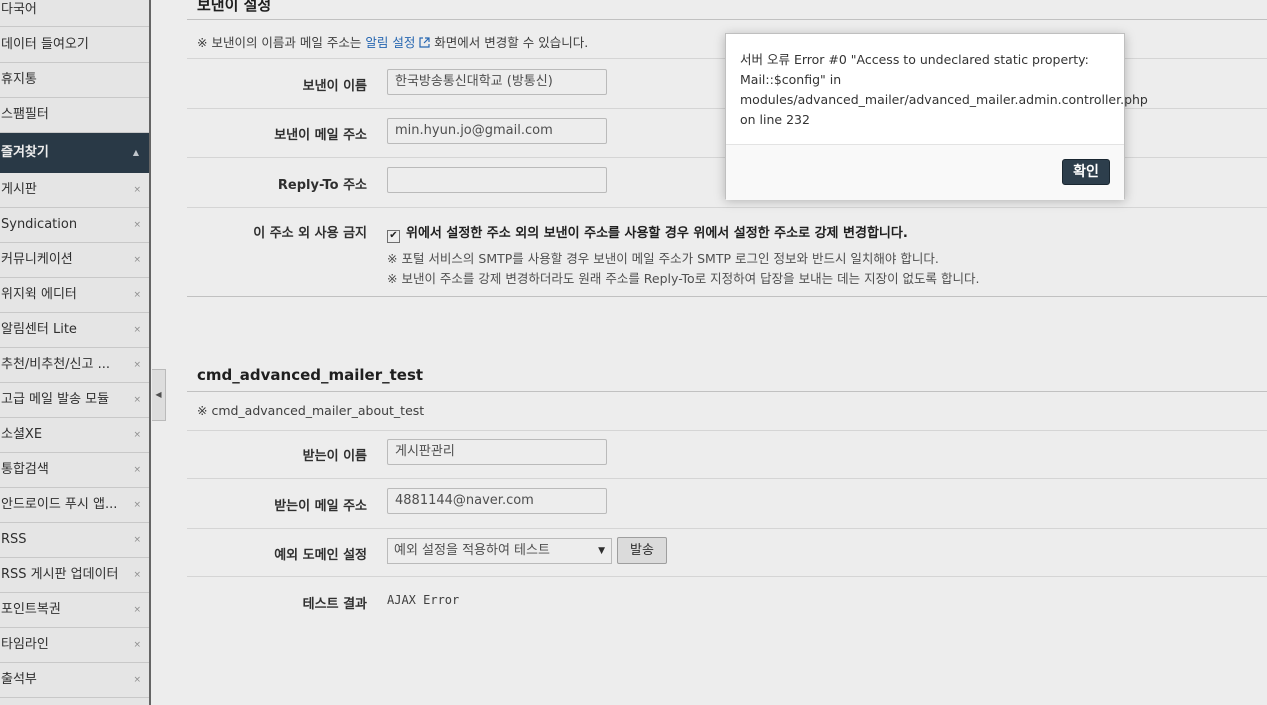 This screenshot has width=1267, height=705. What do you see at coordinates (925, 172) in the screenshot?
I see `dialog-footer: 확인` at bounding box center [925, 172].